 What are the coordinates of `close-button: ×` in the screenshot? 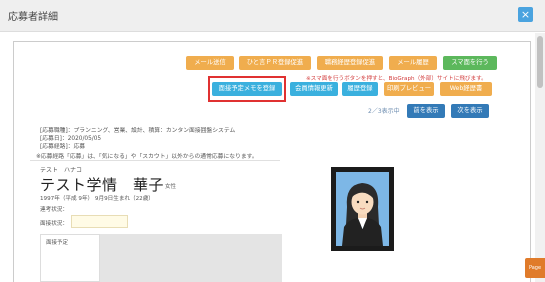 It's located at (525, 14).